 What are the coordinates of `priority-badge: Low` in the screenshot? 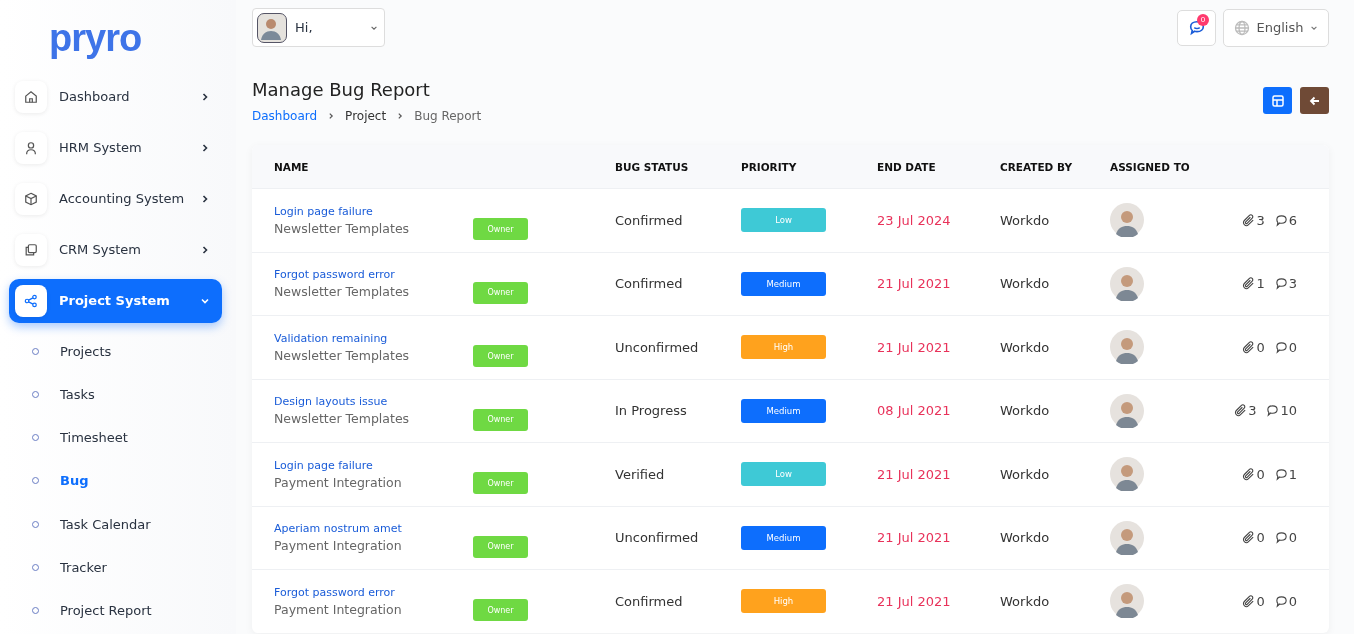 It's located at (783, 220).